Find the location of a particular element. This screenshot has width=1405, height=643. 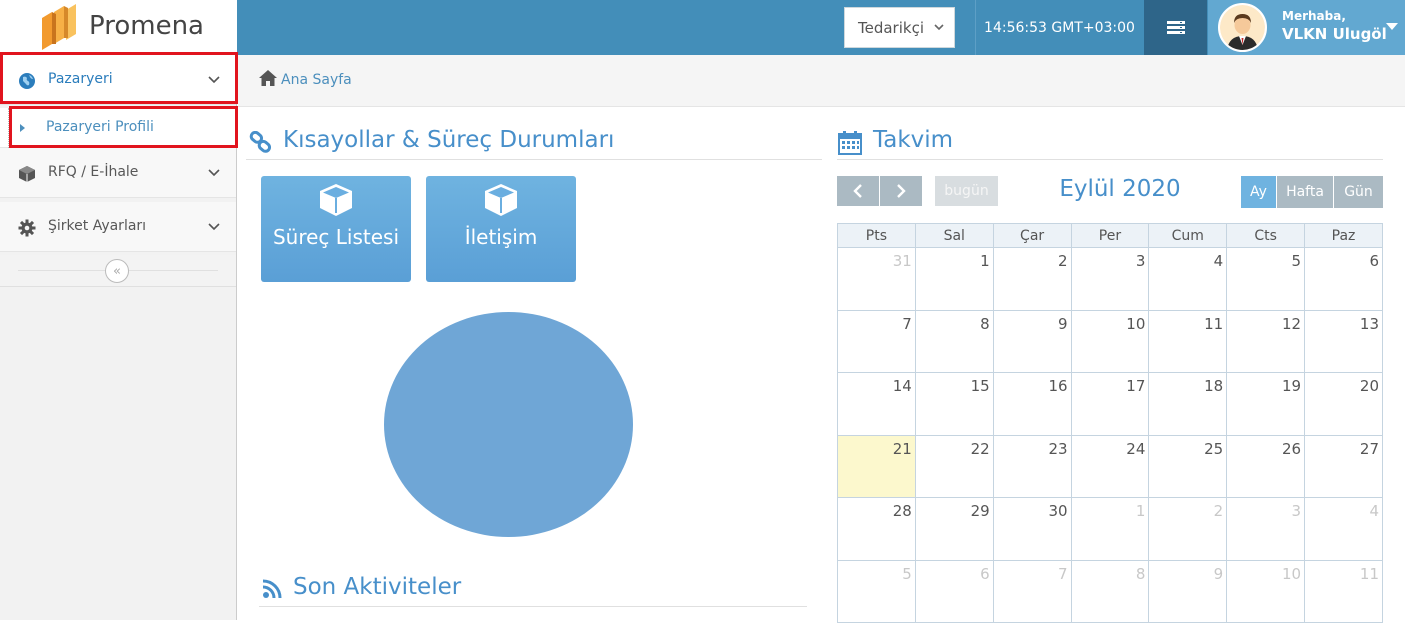

tile-label: İletişim is located at coordinates (501, 237).